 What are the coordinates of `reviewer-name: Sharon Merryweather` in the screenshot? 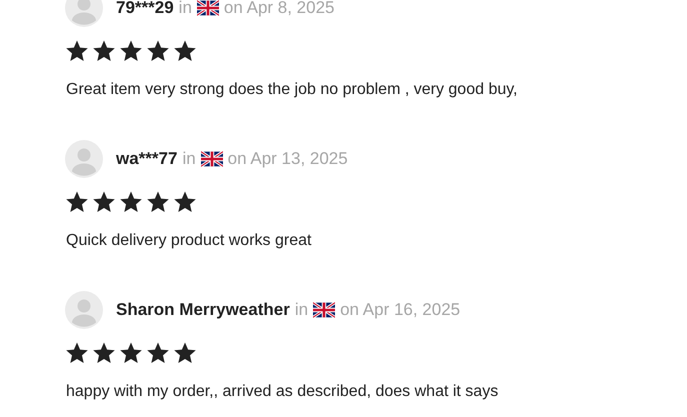 It's located at (203, 310).